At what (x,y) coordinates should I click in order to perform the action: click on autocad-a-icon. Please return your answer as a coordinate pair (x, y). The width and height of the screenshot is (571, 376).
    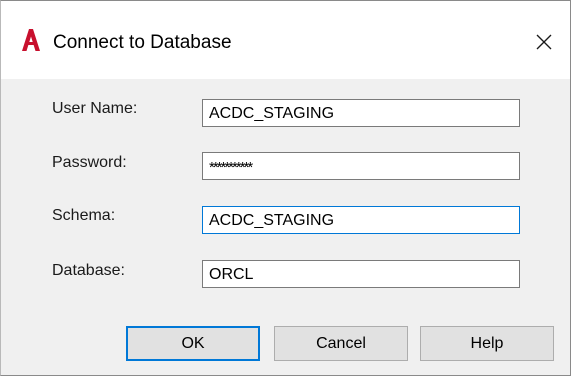
    Looking at the image, I should click on (31, 40).